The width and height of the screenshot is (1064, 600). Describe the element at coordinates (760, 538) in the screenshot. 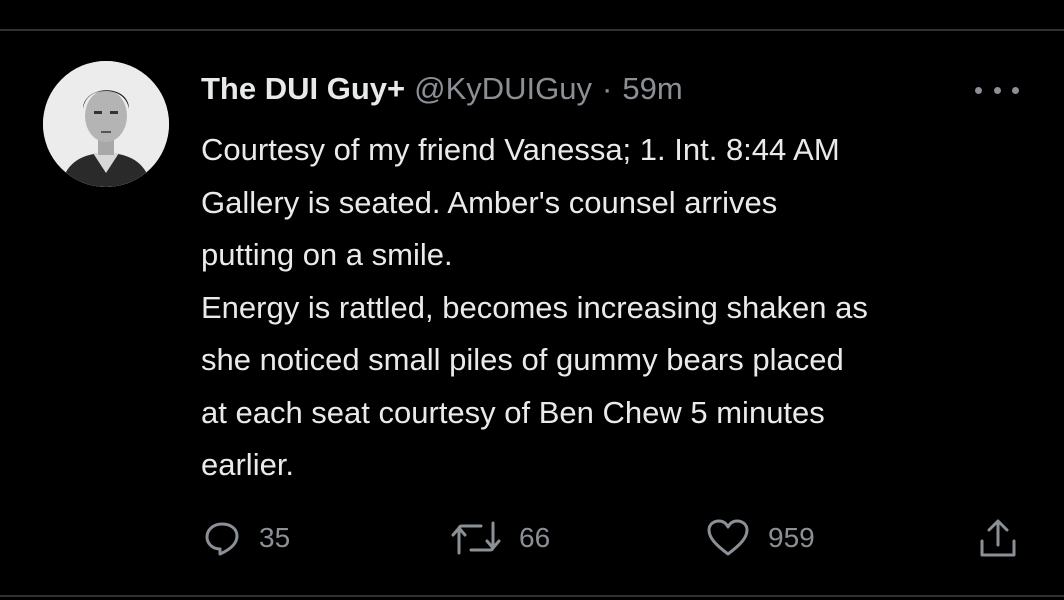

I see `like-button: 959` at that location.